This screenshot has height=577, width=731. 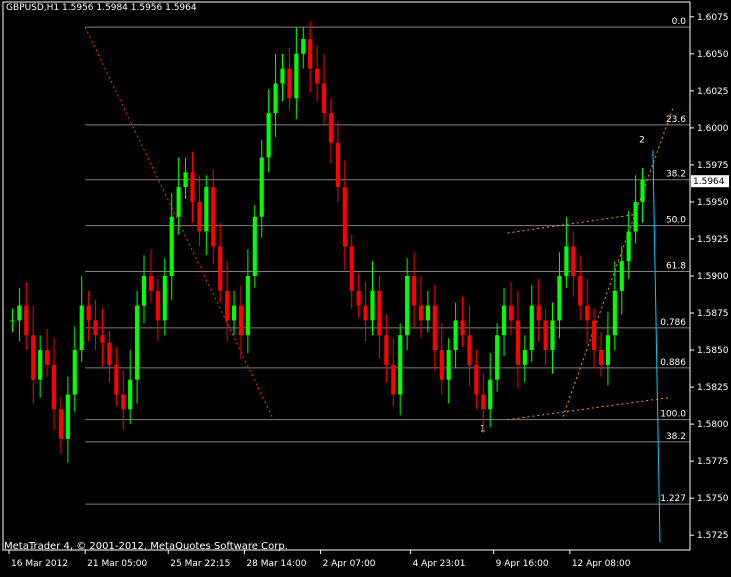 What do you see at coordinates (713, 388) in the screenshot?
I see `y-tick-label: 1.5825` at bounding box center [713, 388].